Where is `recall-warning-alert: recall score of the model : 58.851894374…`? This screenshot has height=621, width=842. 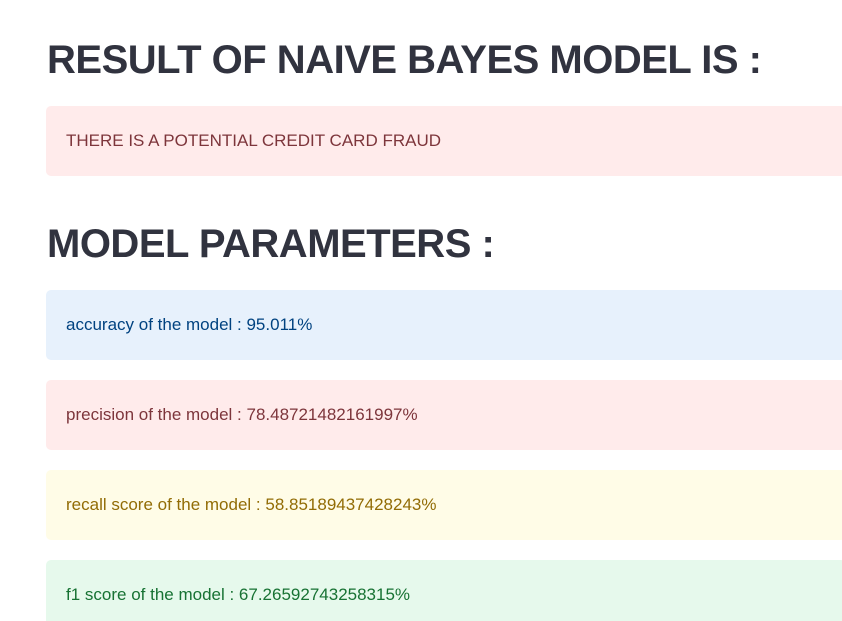 recall-warning-alert: recall score of the model : 58.851894374… is located at coordinates (444, 505).